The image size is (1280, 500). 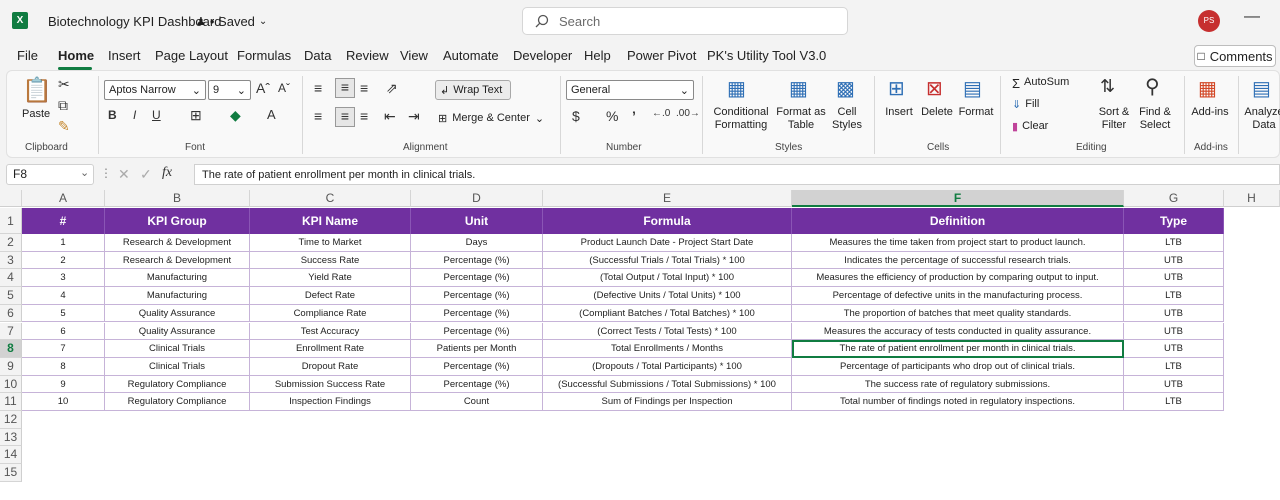 What do you see at coordinates (576, 116) in the screenshot?
I see `currency-icon: $` at bounding box center [576, 116].